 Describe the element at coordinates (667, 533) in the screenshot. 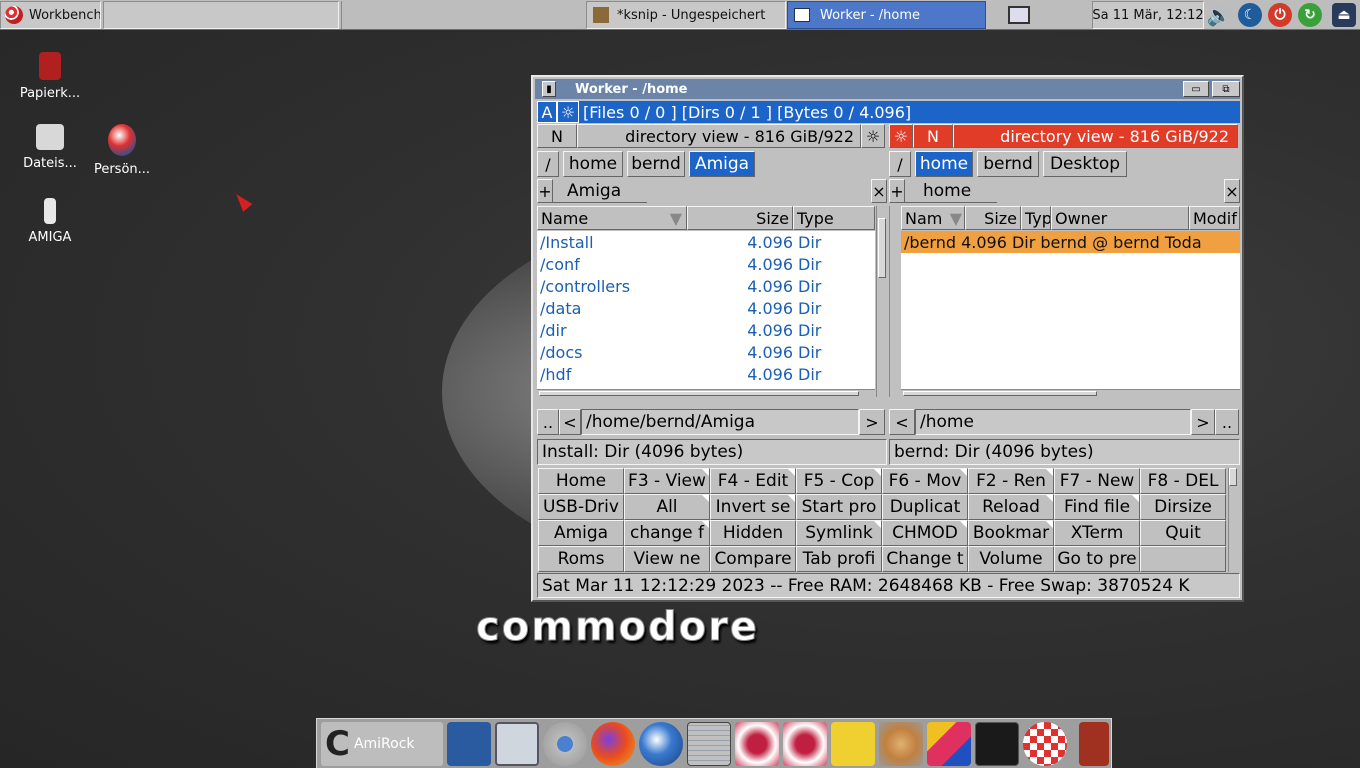

I see `button-change-filetype: change f` at that location.